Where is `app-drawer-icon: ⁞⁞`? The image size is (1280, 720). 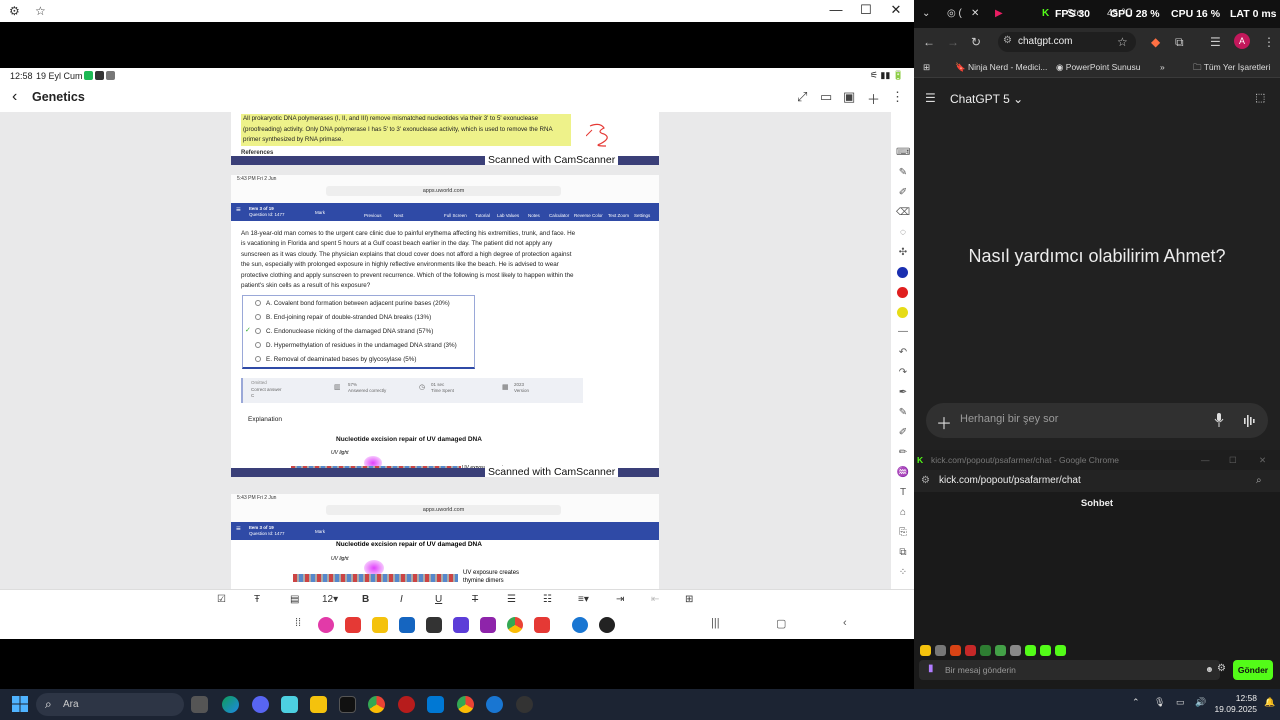
app-drawer-icon: ⁞⁞ is located at coordinates (298, 623).